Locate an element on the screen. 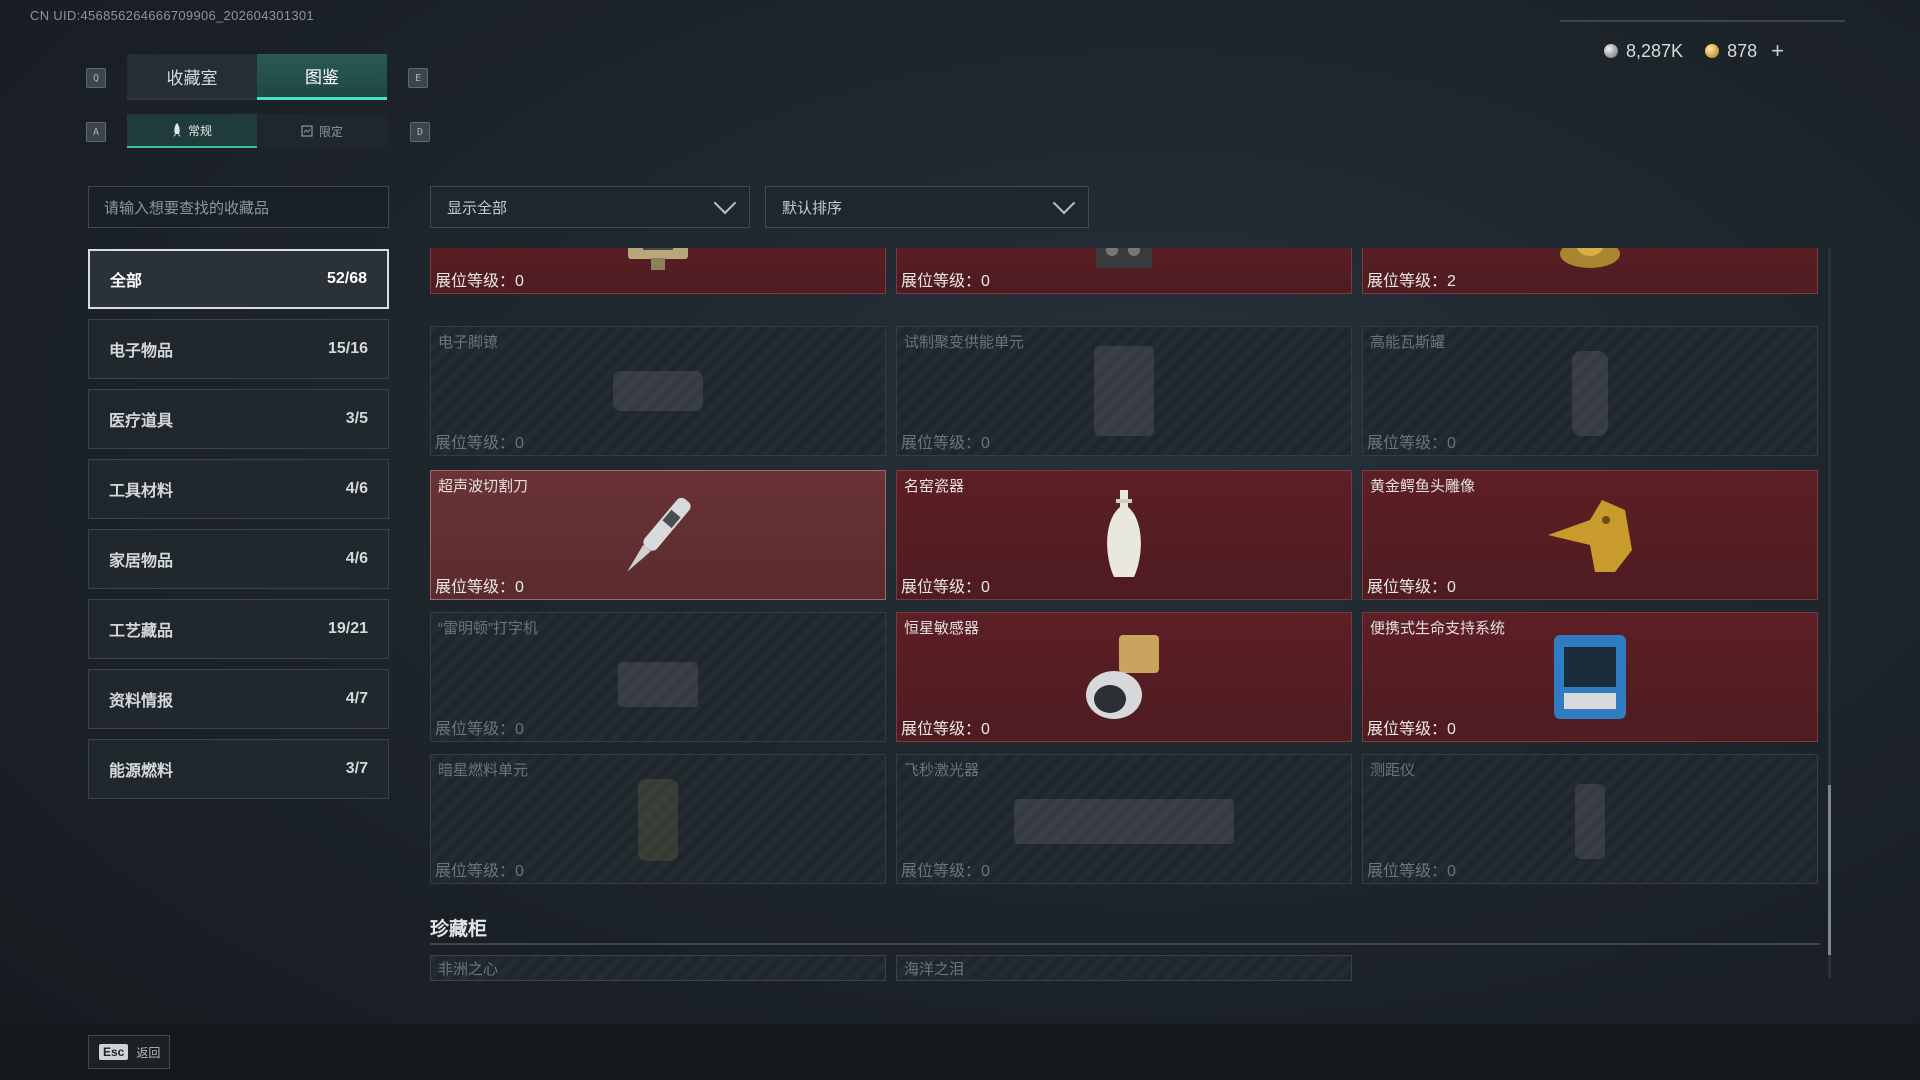 The height and width of the screenshot is (1080, 1920). category-count: 4/6 is located at coordinates (356, 558).